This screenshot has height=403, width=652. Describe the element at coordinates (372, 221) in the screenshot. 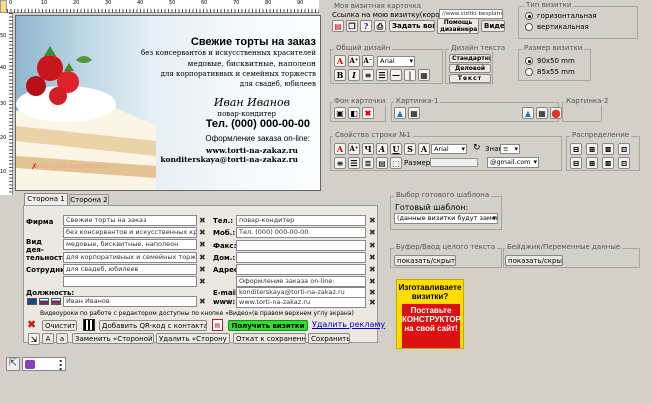

I see `clear-phone-icon: ✖` at that location.